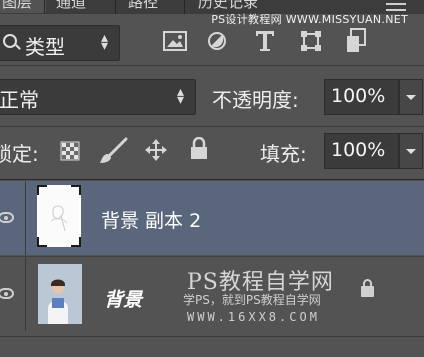  What do you see at coordinates (71, 6) in the screenshot?
I see `tab-channels: 通道` at bounding box center [71, 6].